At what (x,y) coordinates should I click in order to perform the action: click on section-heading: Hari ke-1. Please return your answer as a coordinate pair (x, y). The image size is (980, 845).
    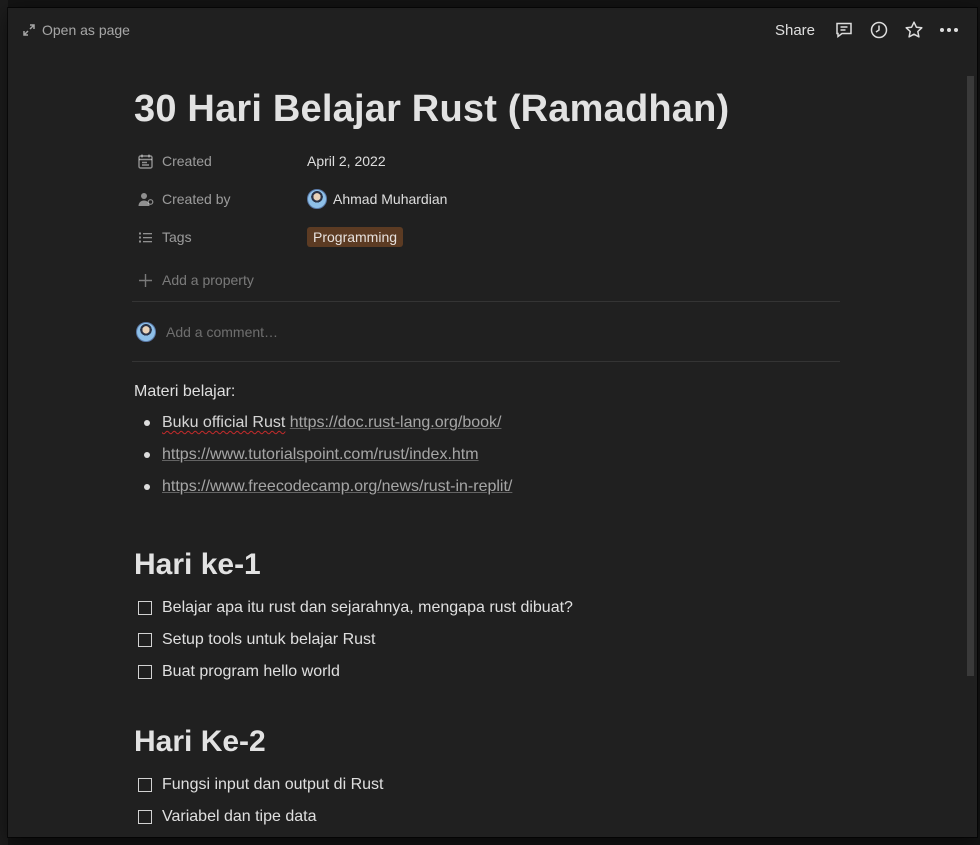
    Looking at the image, I should click on (197, 565).